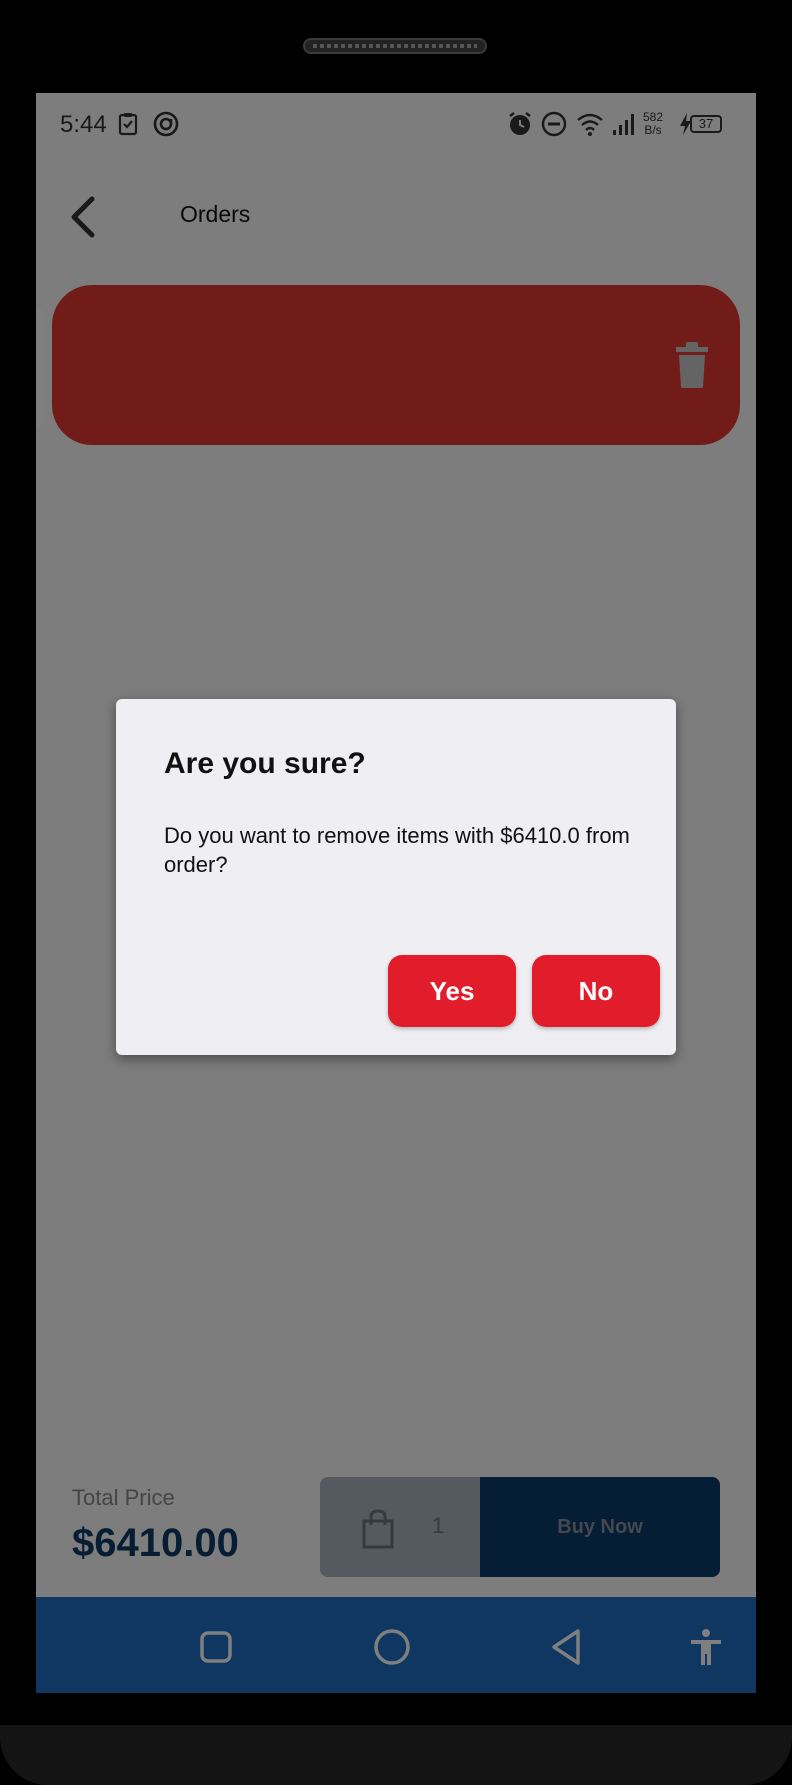 The height and width of the screenshot is (1785, 792). What do you see at coordinates (596, 991) in the screenshot?
I see `no-button: No` at bounding box center [596, 991].